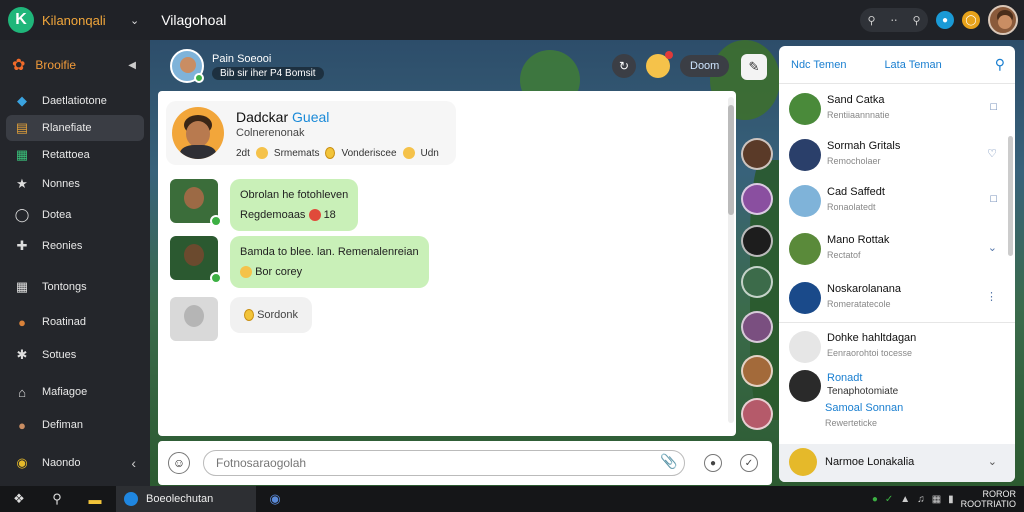 The image size is (1024, 512). What do you see at coordinates (132, 65) in the screenshot?
I see `collapse-icon: ◀` at bounding box center [132, 65].